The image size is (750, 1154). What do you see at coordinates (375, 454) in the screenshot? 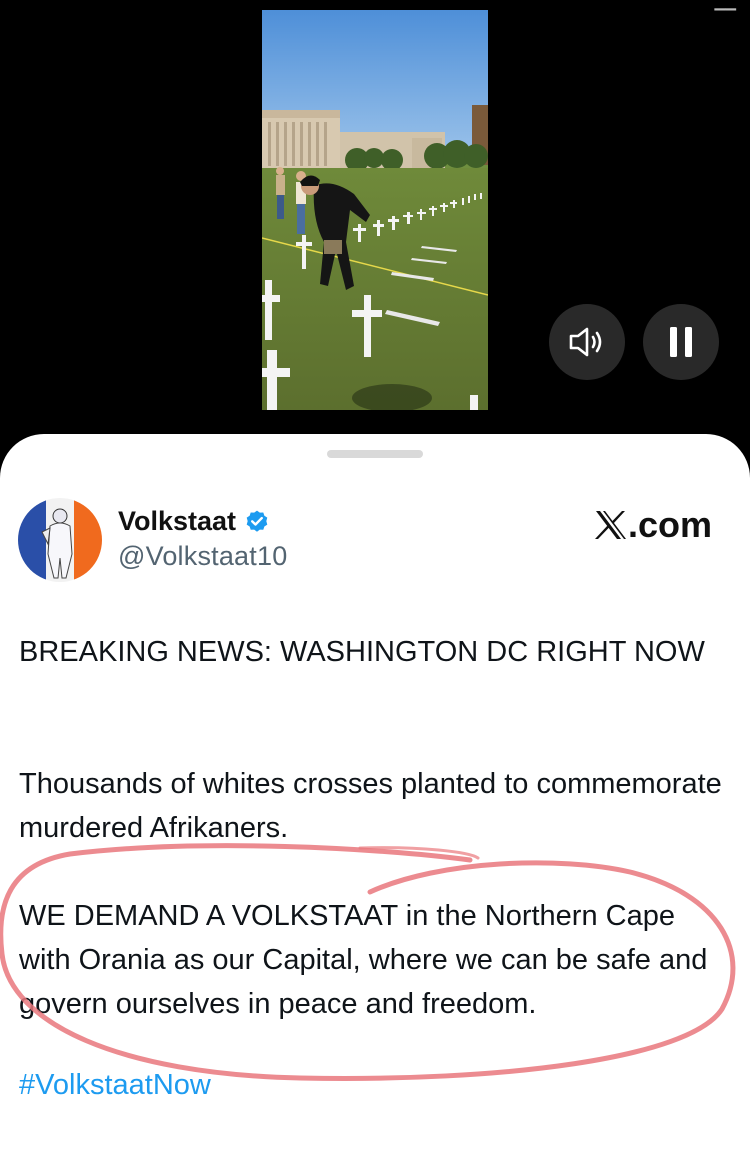
I see `drag-handle` at bounding box center [375, 454].